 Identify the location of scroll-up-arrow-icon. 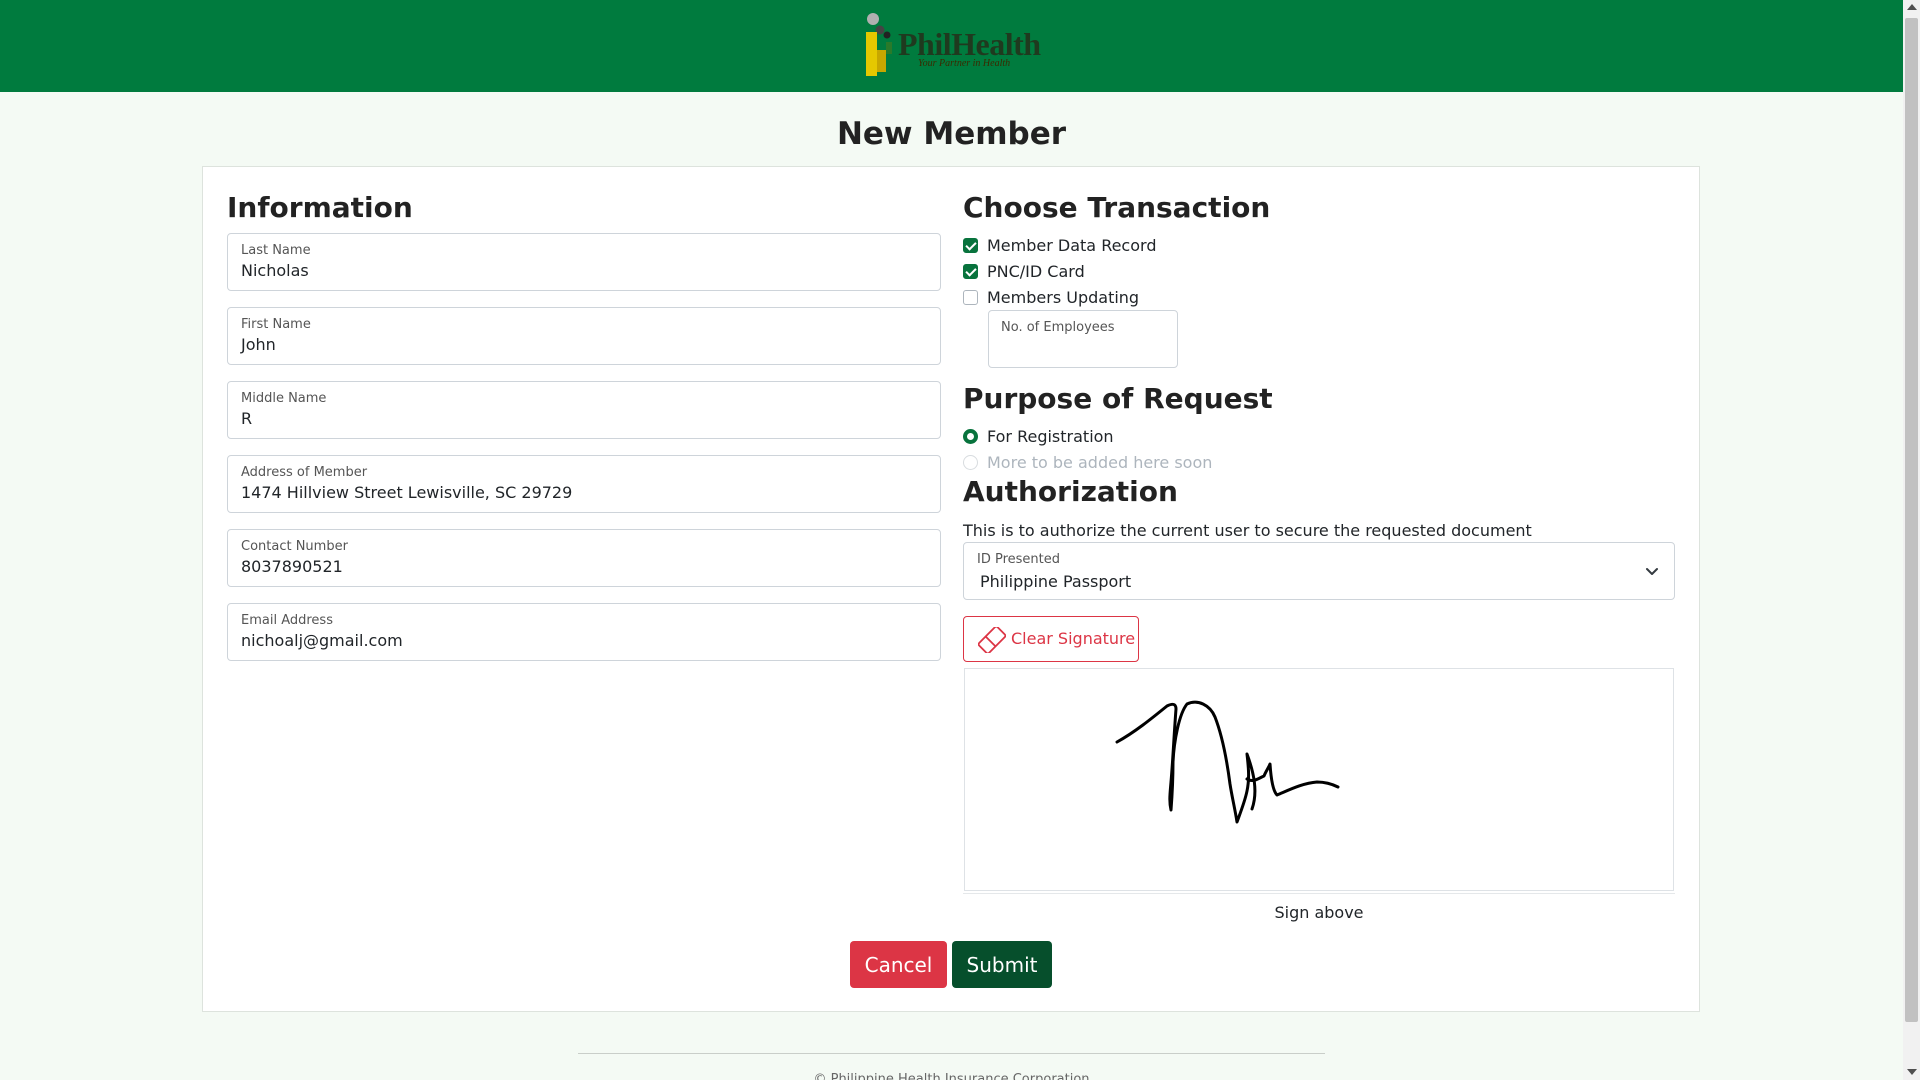
(1912, 7).